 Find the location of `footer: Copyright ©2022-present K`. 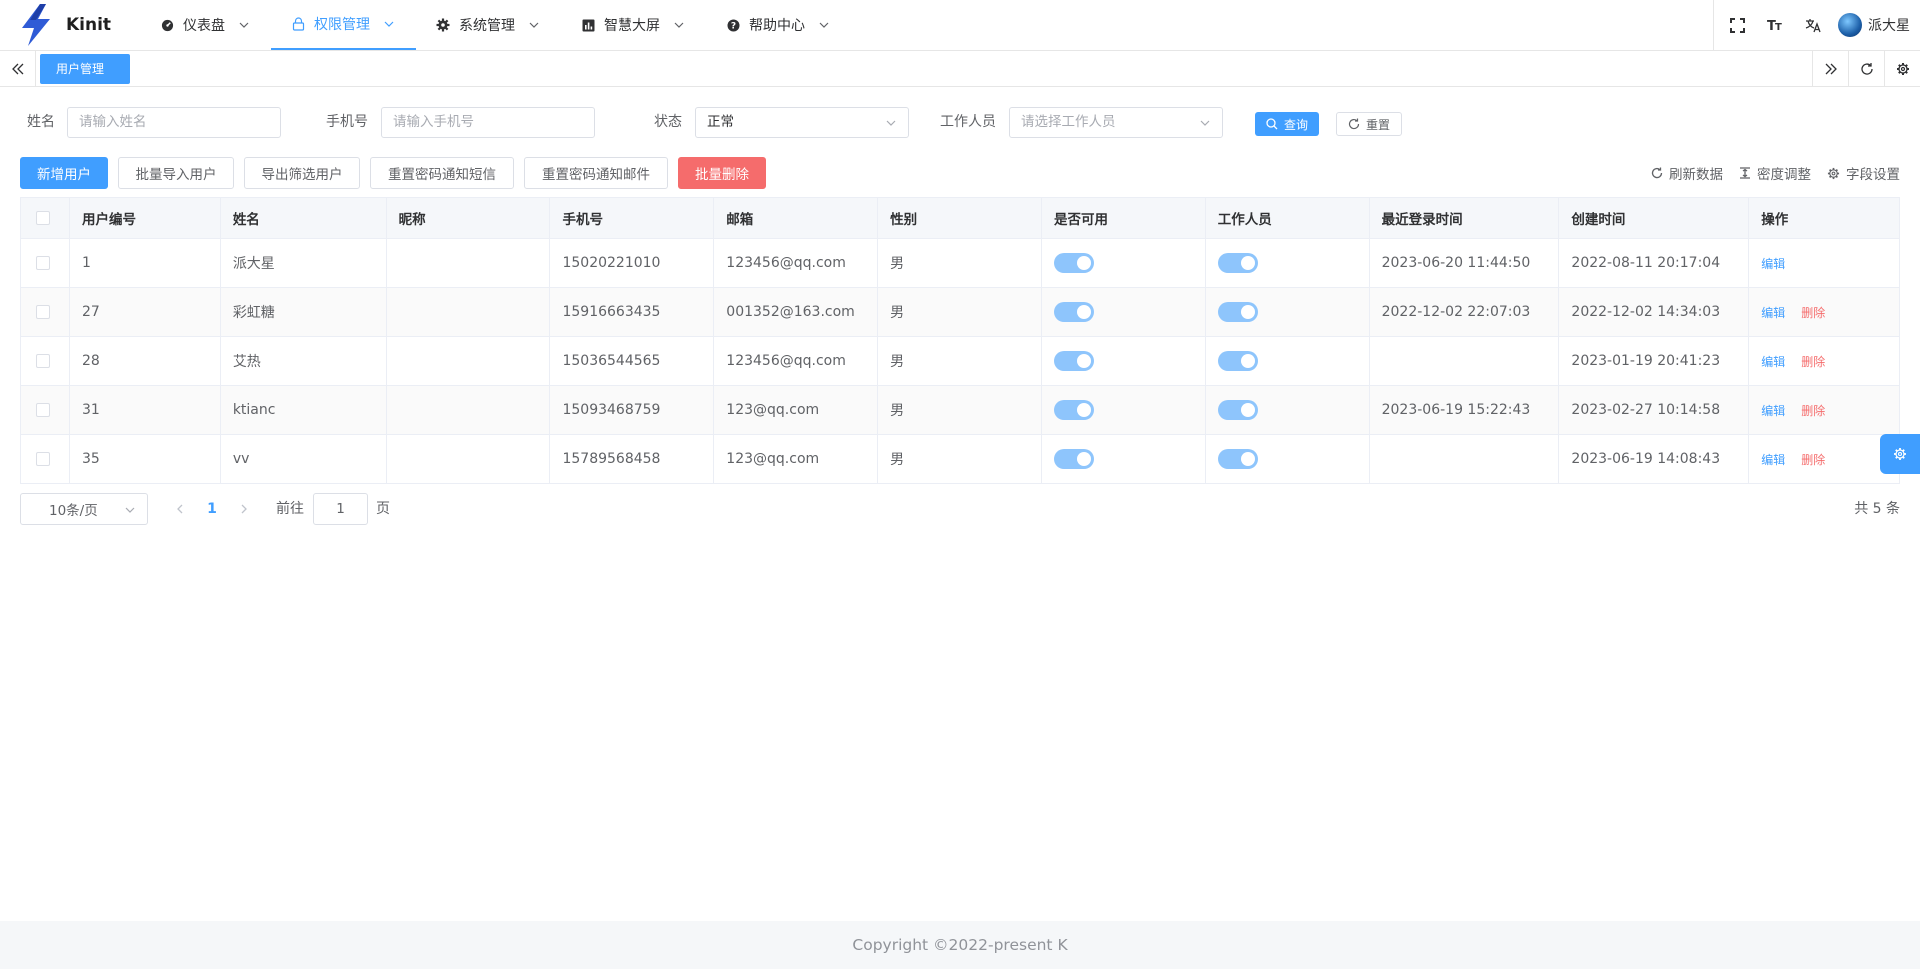

footer: Copyright ©2022-present K is located at coordinates (960, 945).